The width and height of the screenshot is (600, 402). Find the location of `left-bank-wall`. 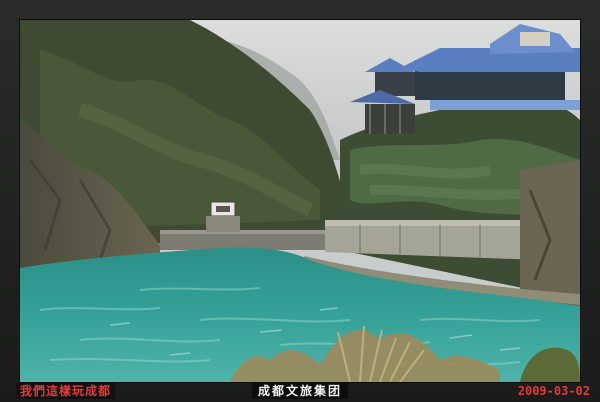

left-bank-wall is located at coordinates (245, 241).